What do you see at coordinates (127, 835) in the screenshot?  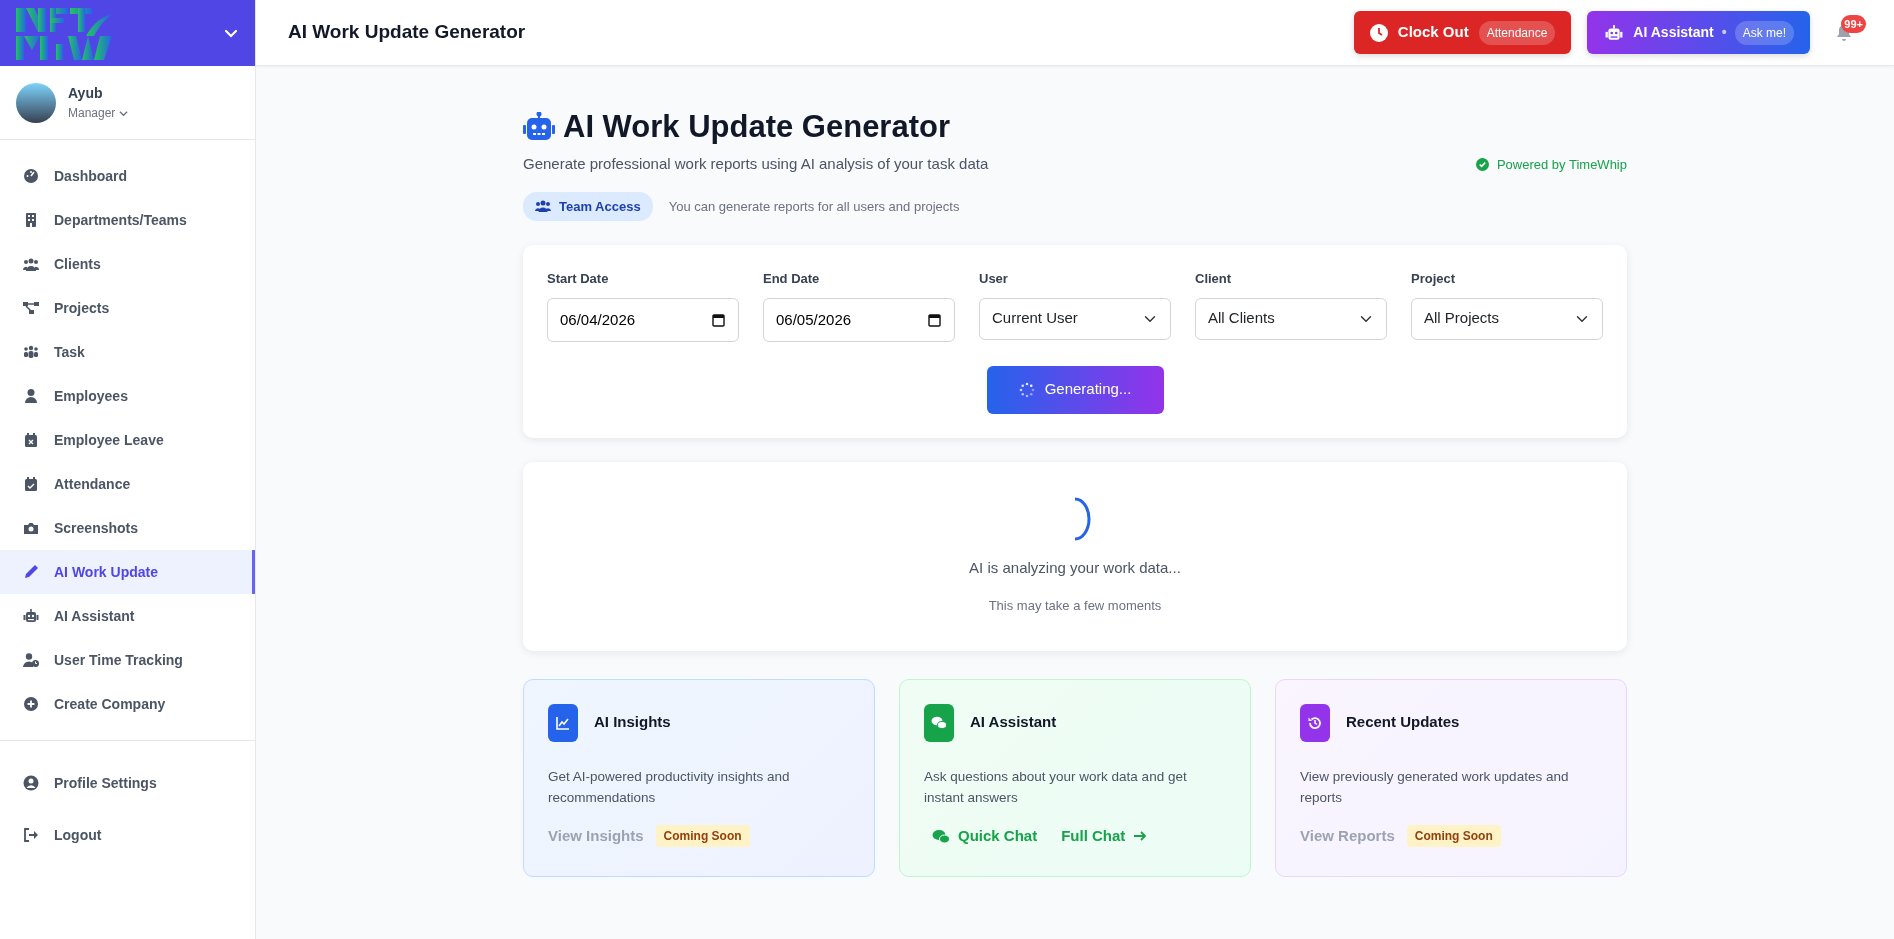 I see `sidebar-item: Logout` at bounding box center [127, 835].